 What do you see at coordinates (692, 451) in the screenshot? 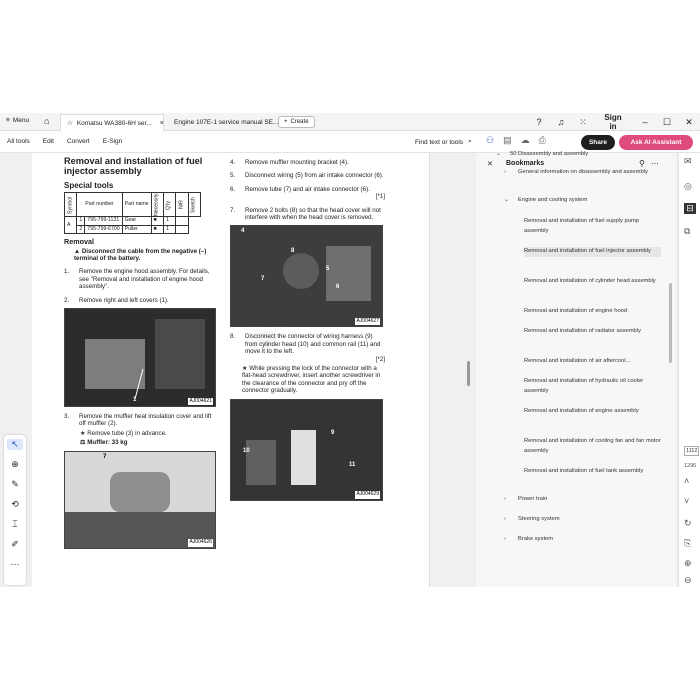
I see `current-page: 1112` at bounding box center [692, 451].